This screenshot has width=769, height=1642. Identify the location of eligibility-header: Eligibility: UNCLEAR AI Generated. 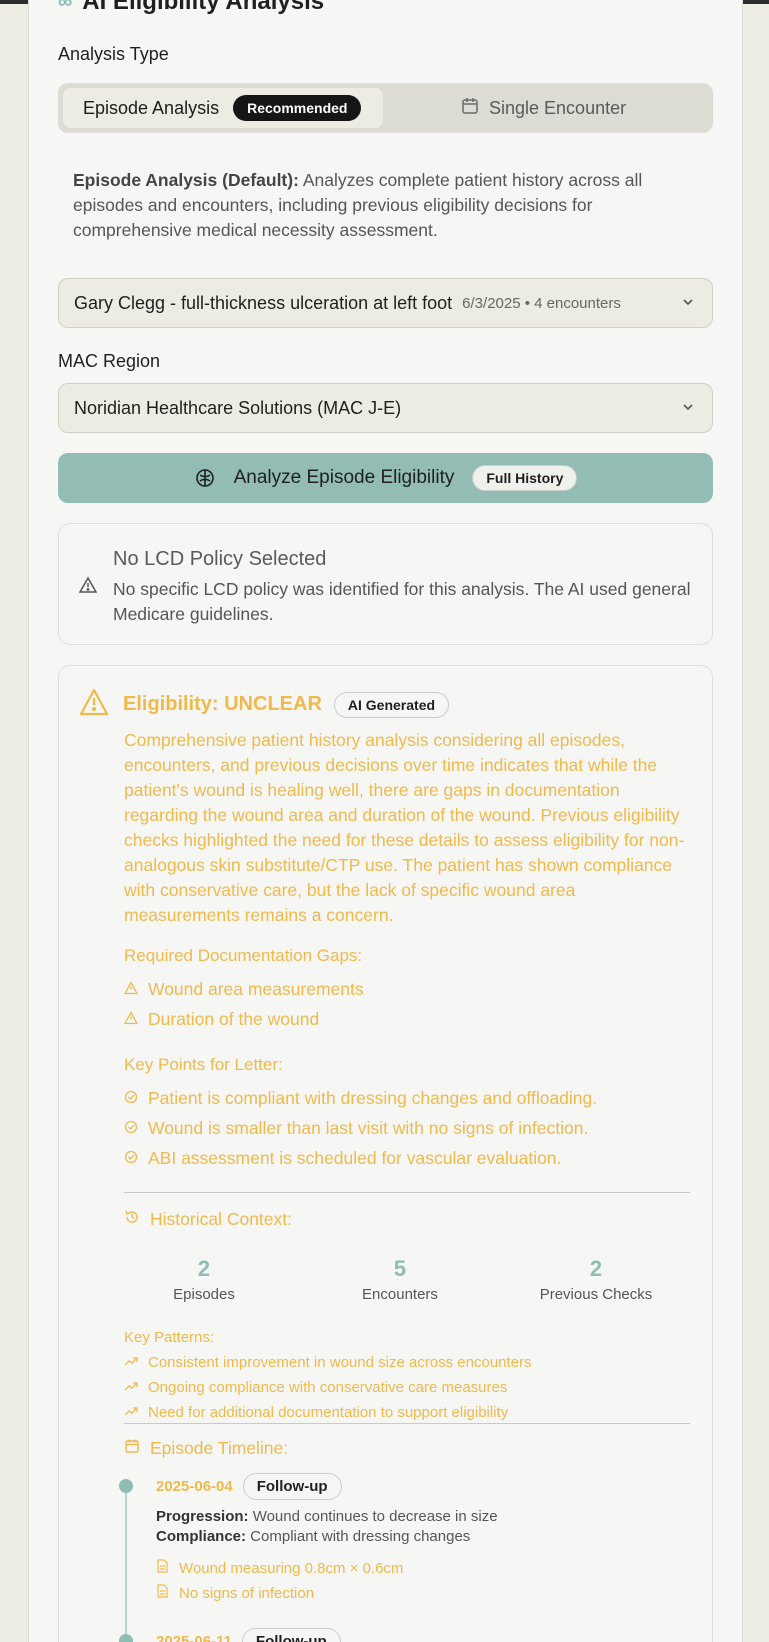
(264, 704).